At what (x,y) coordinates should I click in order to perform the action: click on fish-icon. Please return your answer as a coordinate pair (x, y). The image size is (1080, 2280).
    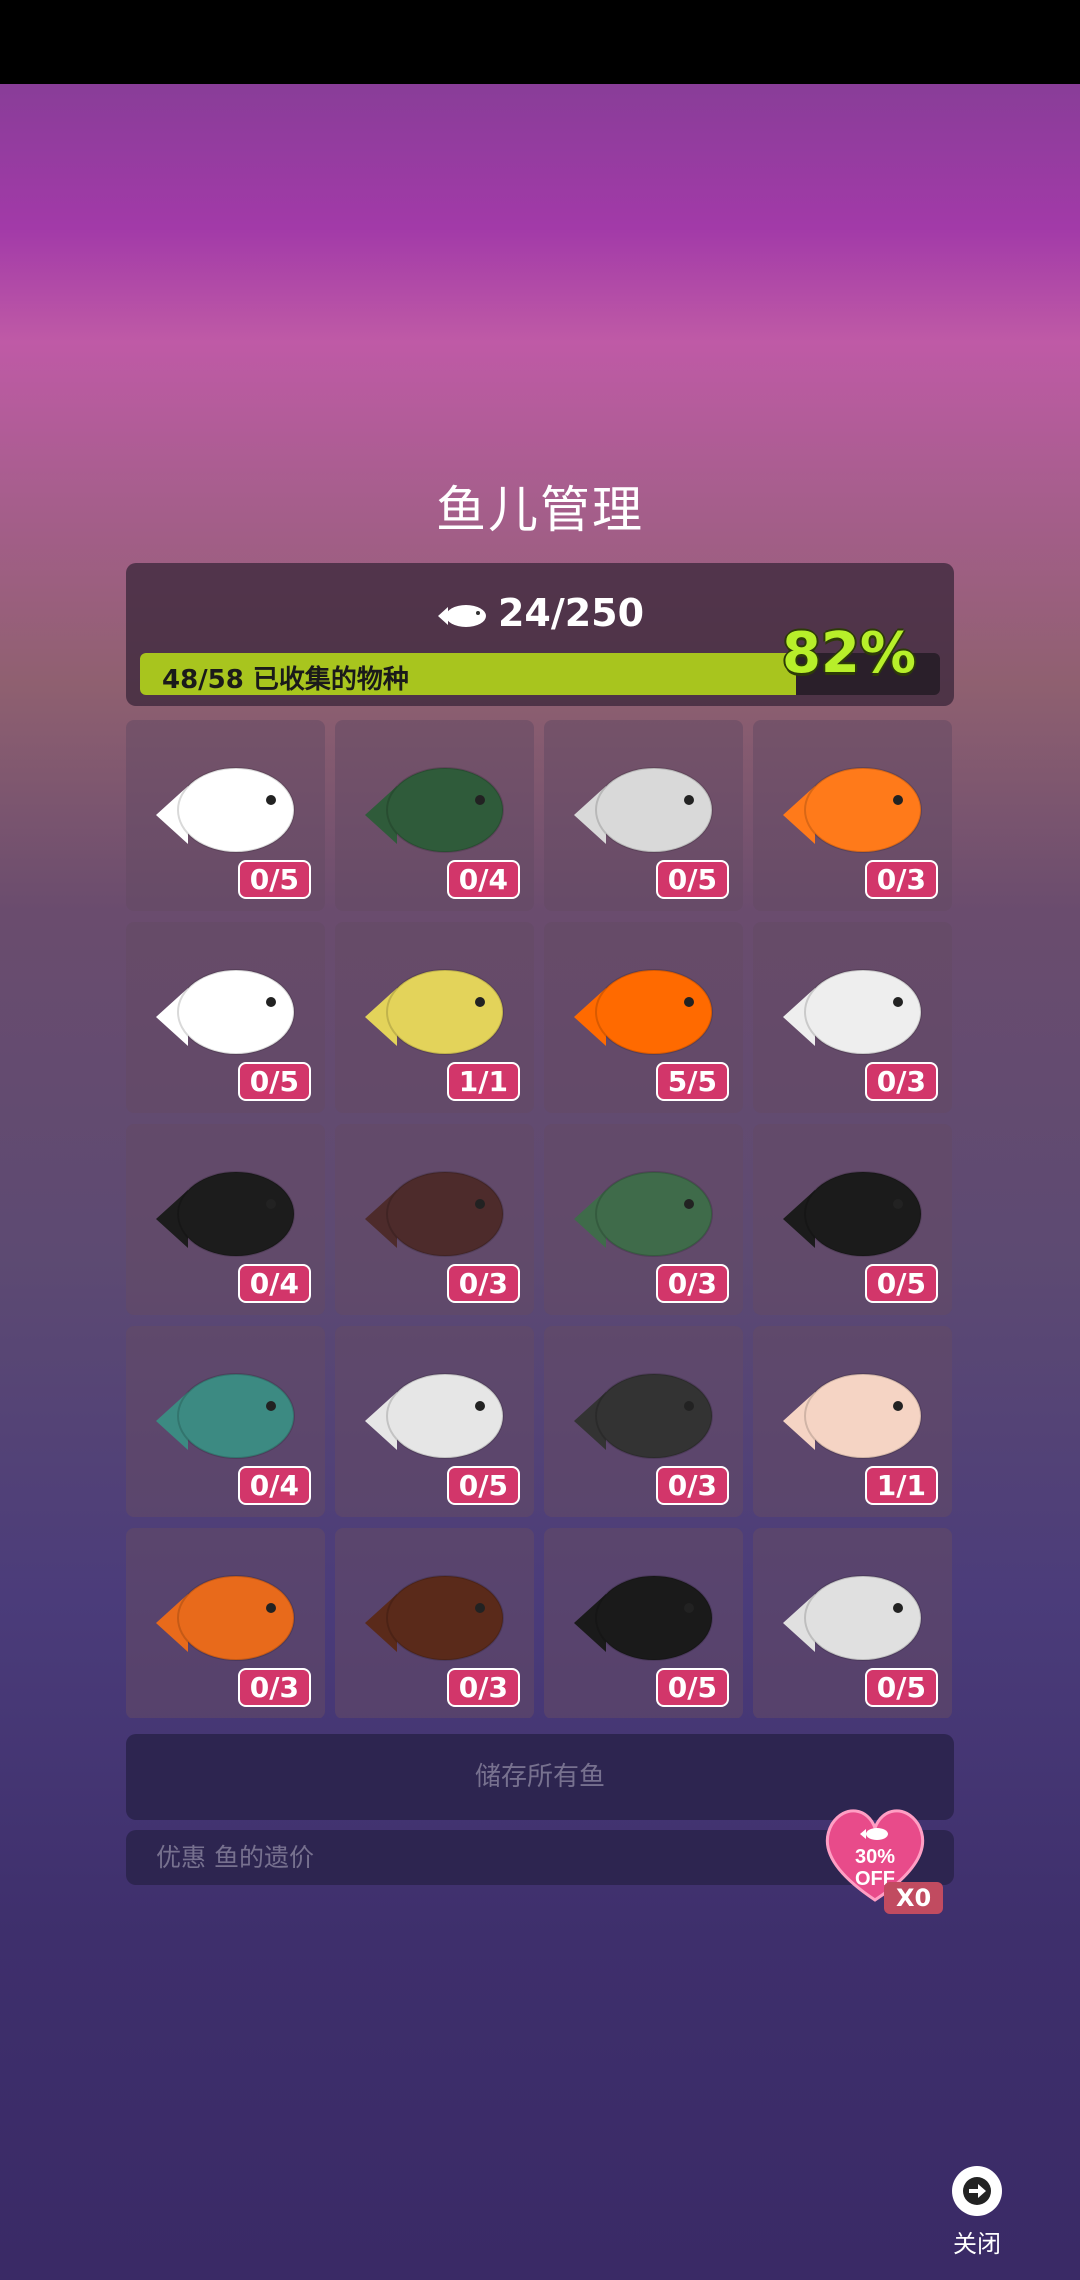
    Looking at the image, I should click on (461, 615).